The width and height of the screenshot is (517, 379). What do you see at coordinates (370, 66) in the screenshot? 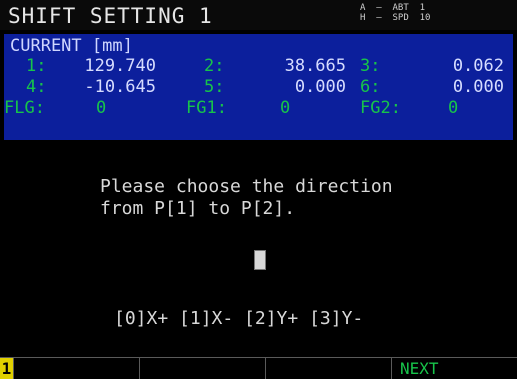
I see `axis-3-label: 3:` at bounding box center [370, 66].